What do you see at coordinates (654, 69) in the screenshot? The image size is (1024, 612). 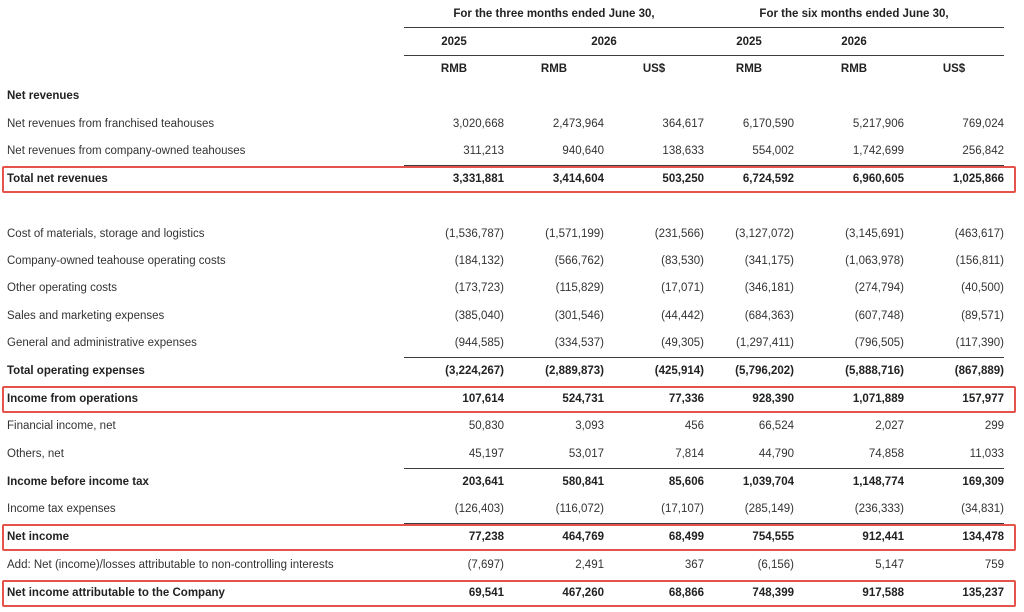 I see `currency-header: US$` at bounding box center [654, 69].